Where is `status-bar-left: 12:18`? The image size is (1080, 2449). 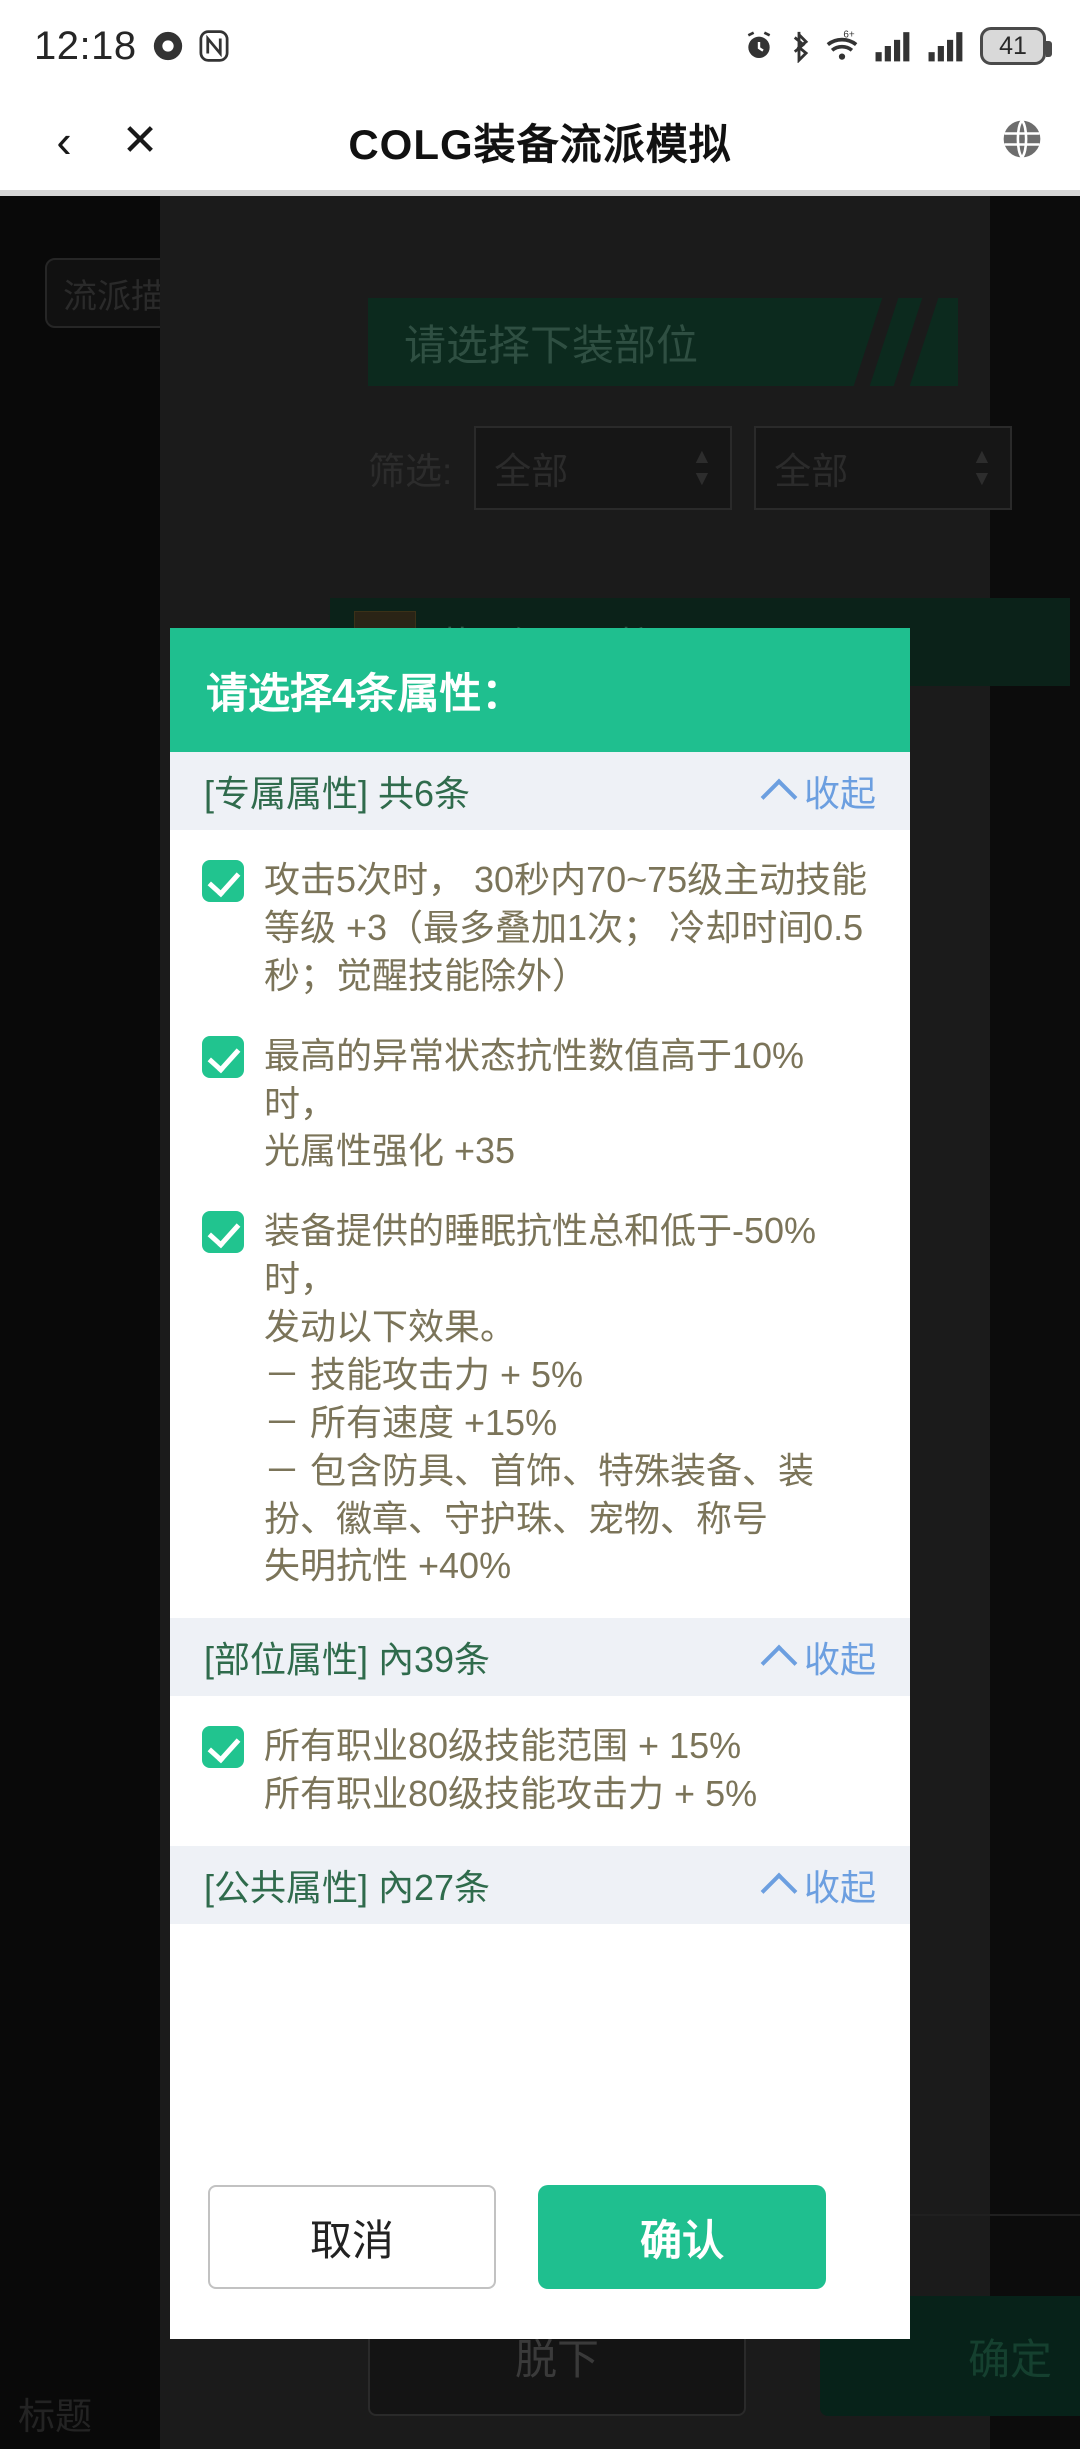
status-bar-left: 12:18 is located at coordinates (131, 46).